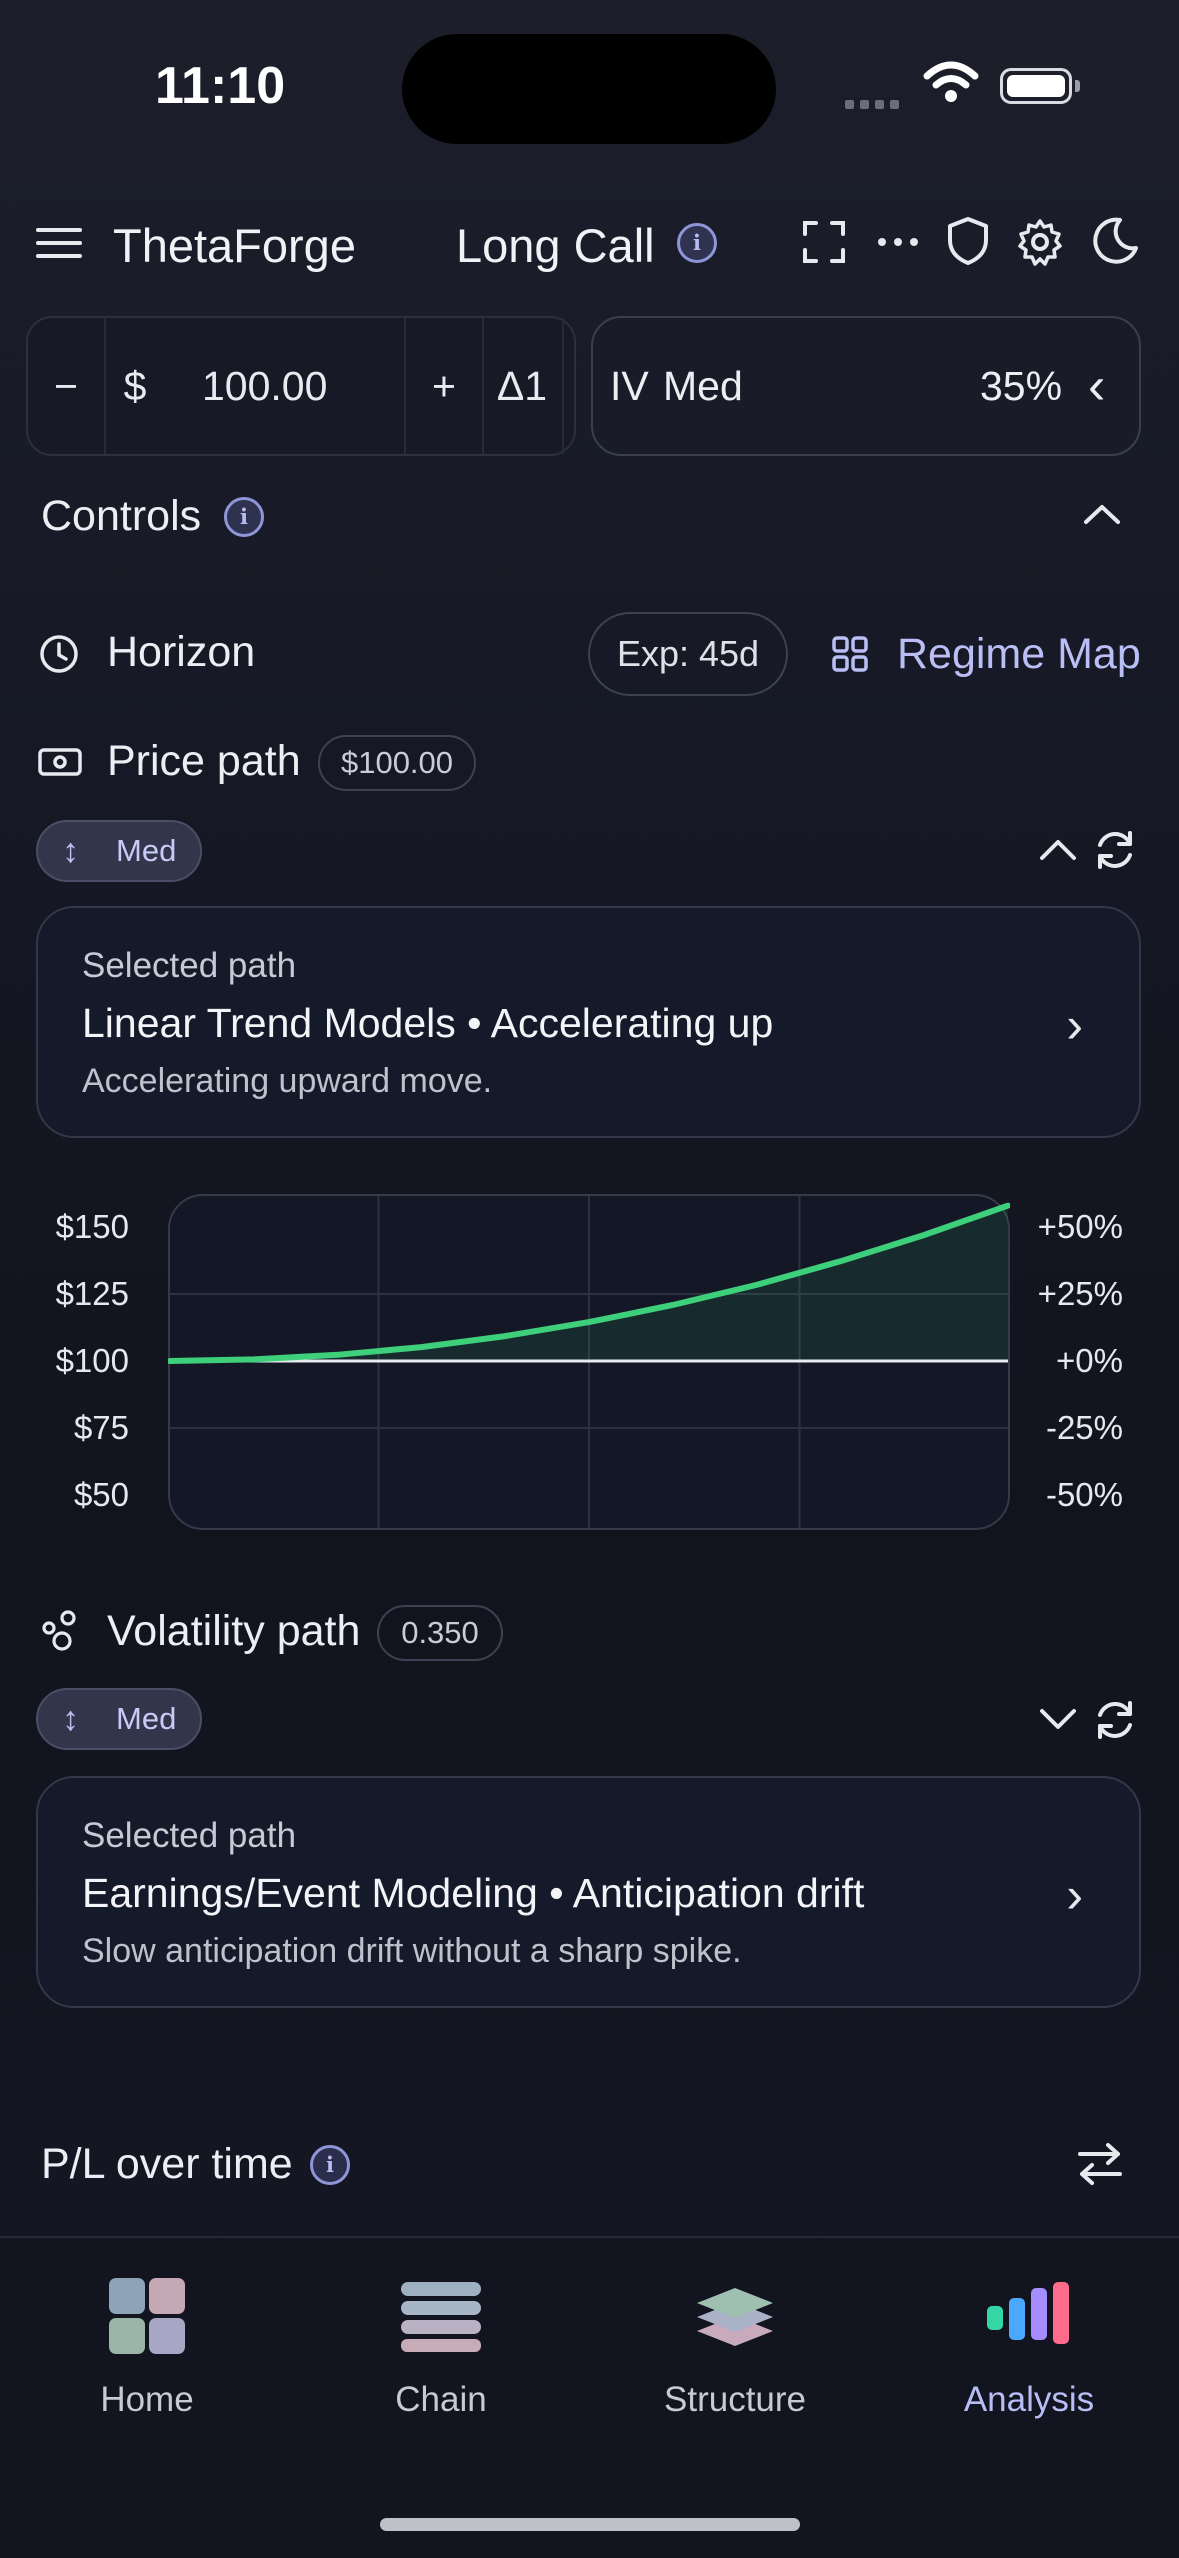 The width and height of the screenshot is (1179, 2558). Describe the element at coordinates (147, 2316) in the screenshot. I see `home-grid-icon` at that location.